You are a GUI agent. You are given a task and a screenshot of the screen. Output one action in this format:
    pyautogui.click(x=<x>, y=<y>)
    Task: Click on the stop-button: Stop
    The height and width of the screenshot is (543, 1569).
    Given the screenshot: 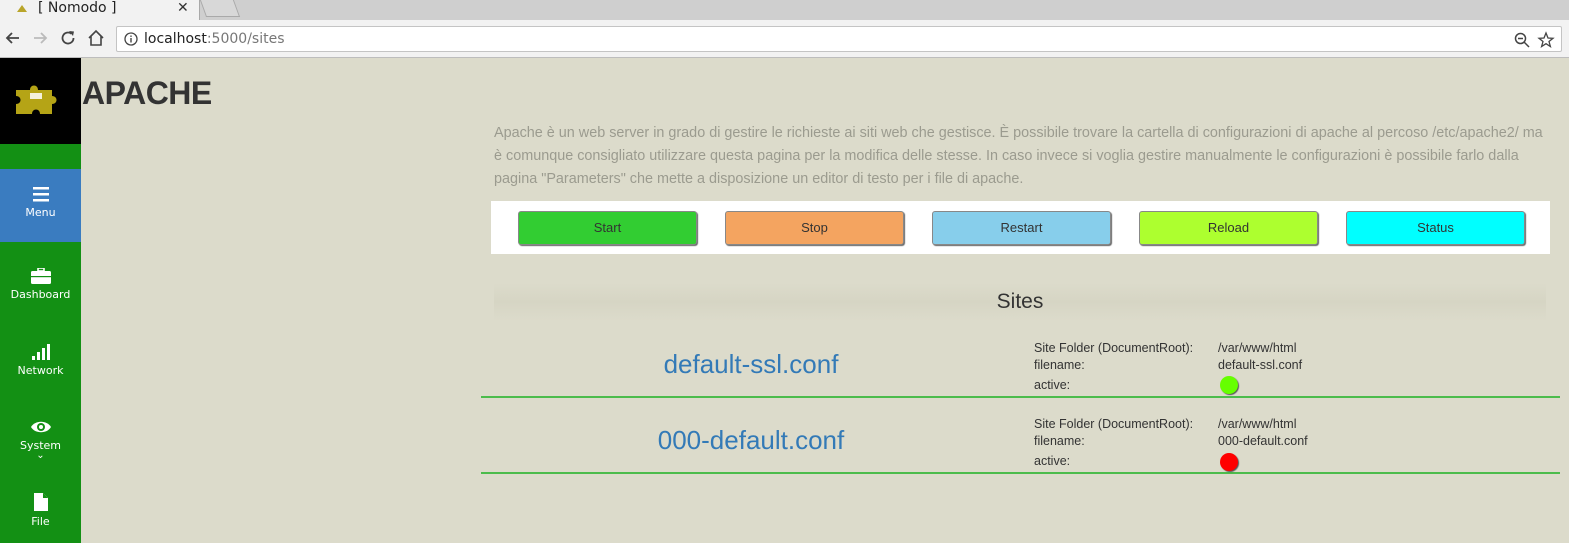 What is the action you would take?
    pyautogui.click(x=814, y=228)
    